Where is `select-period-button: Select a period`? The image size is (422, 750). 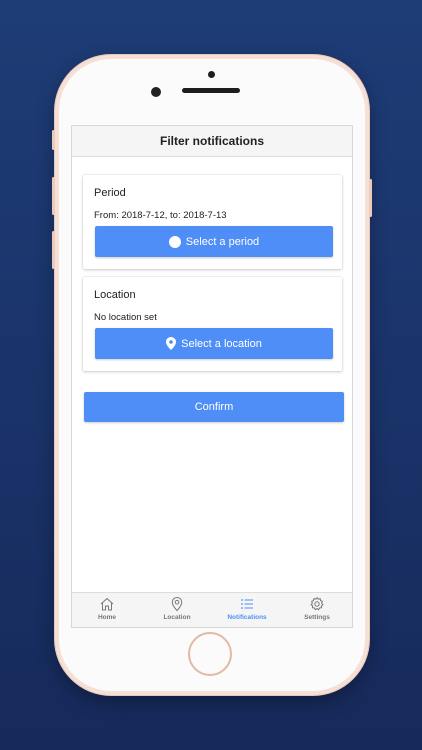 select-period-button: Select a period is located at coordinates (214, 241).